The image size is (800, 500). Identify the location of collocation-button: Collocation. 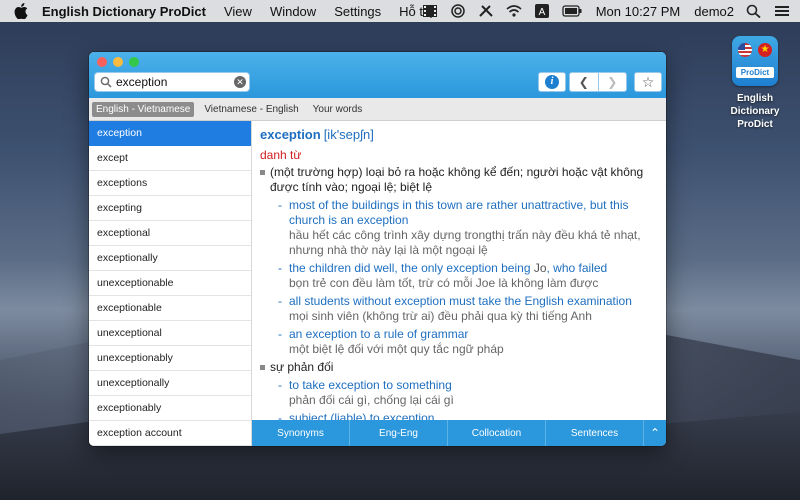
(497, 433).